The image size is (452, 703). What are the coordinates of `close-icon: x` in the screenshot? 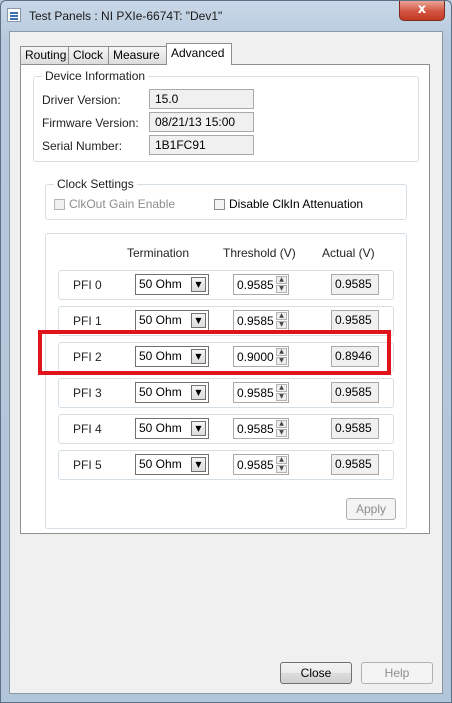 It's located at (422, 9).